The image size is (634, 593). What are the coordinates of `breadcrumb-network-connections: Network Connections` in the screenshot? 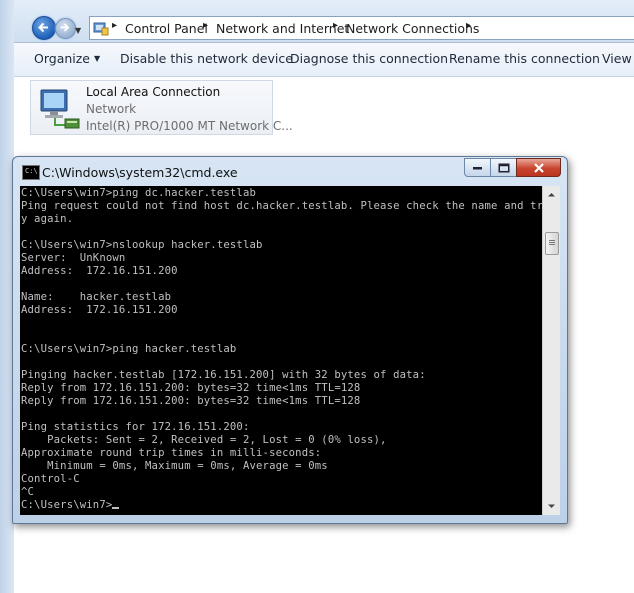 It's located at (412, 28).